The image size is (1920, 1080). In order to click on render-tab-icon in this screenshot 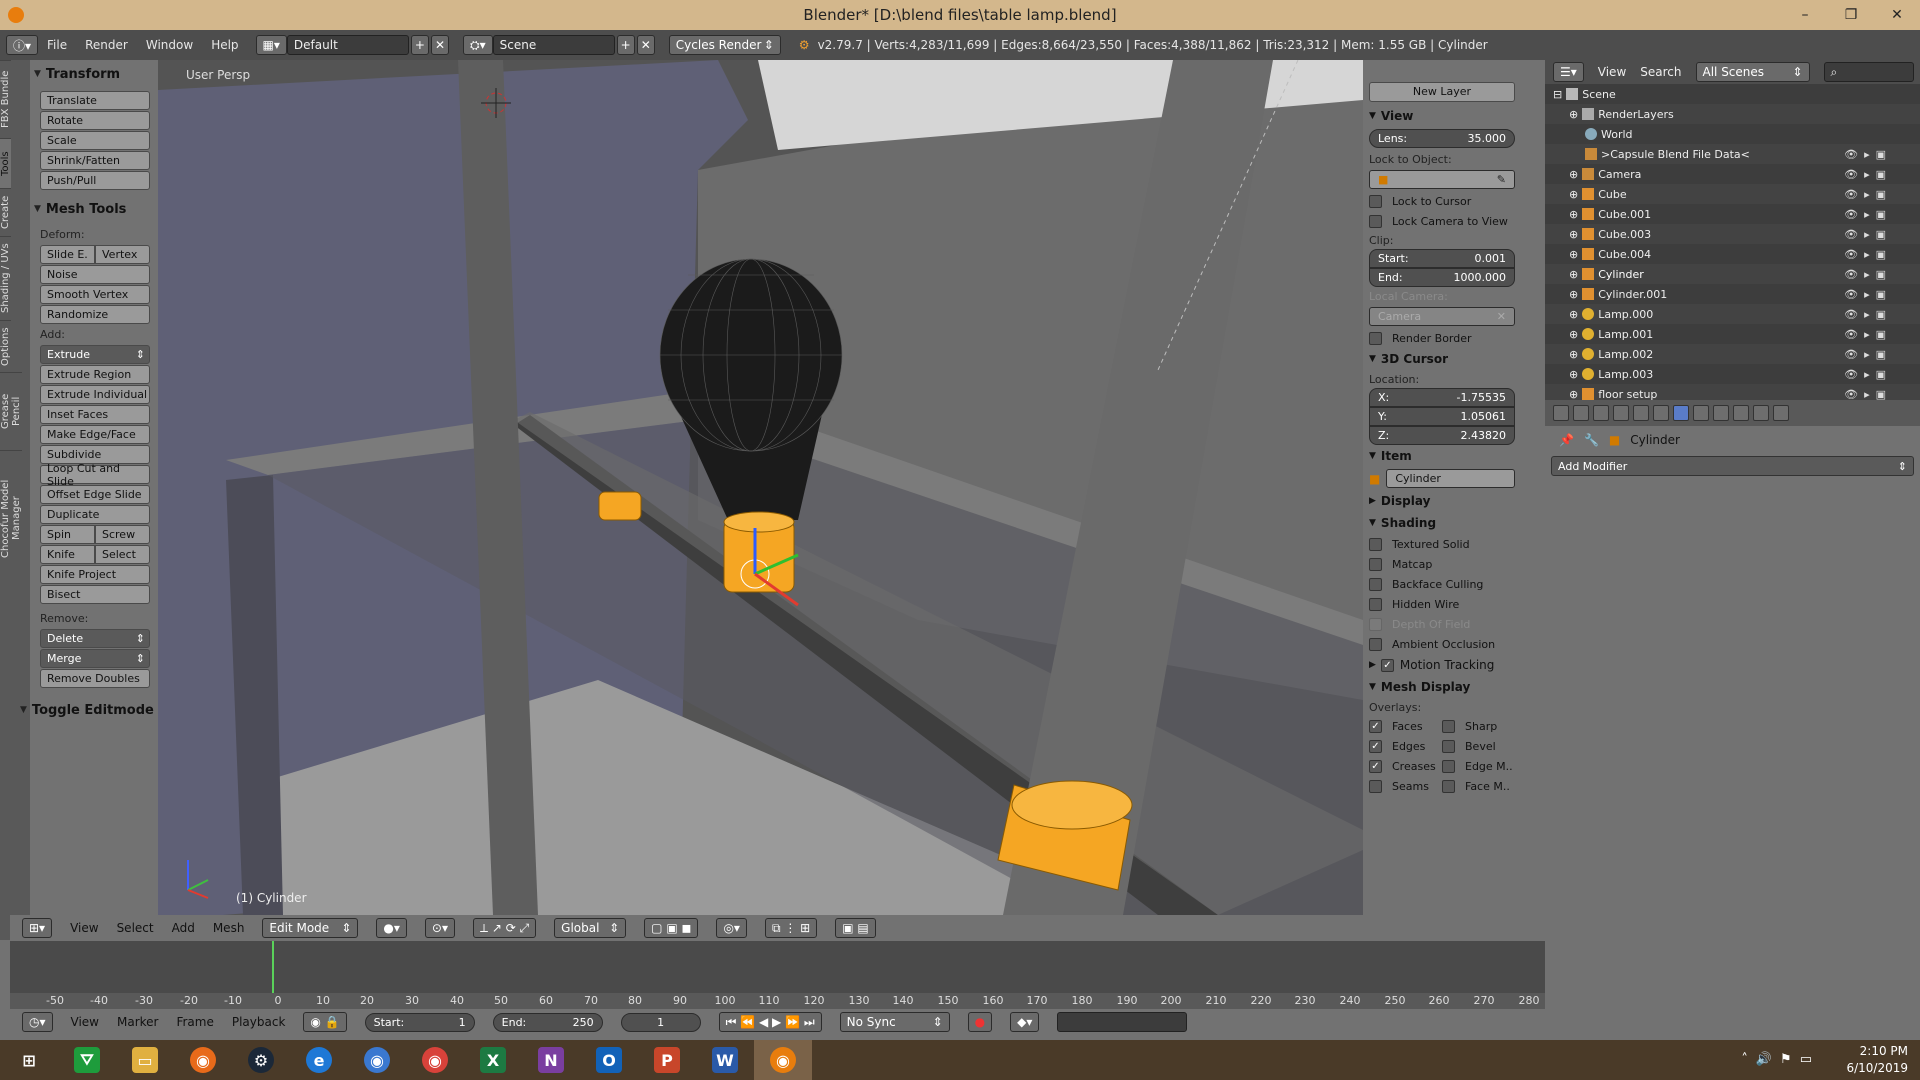, I will do `click(1561, 413)`.